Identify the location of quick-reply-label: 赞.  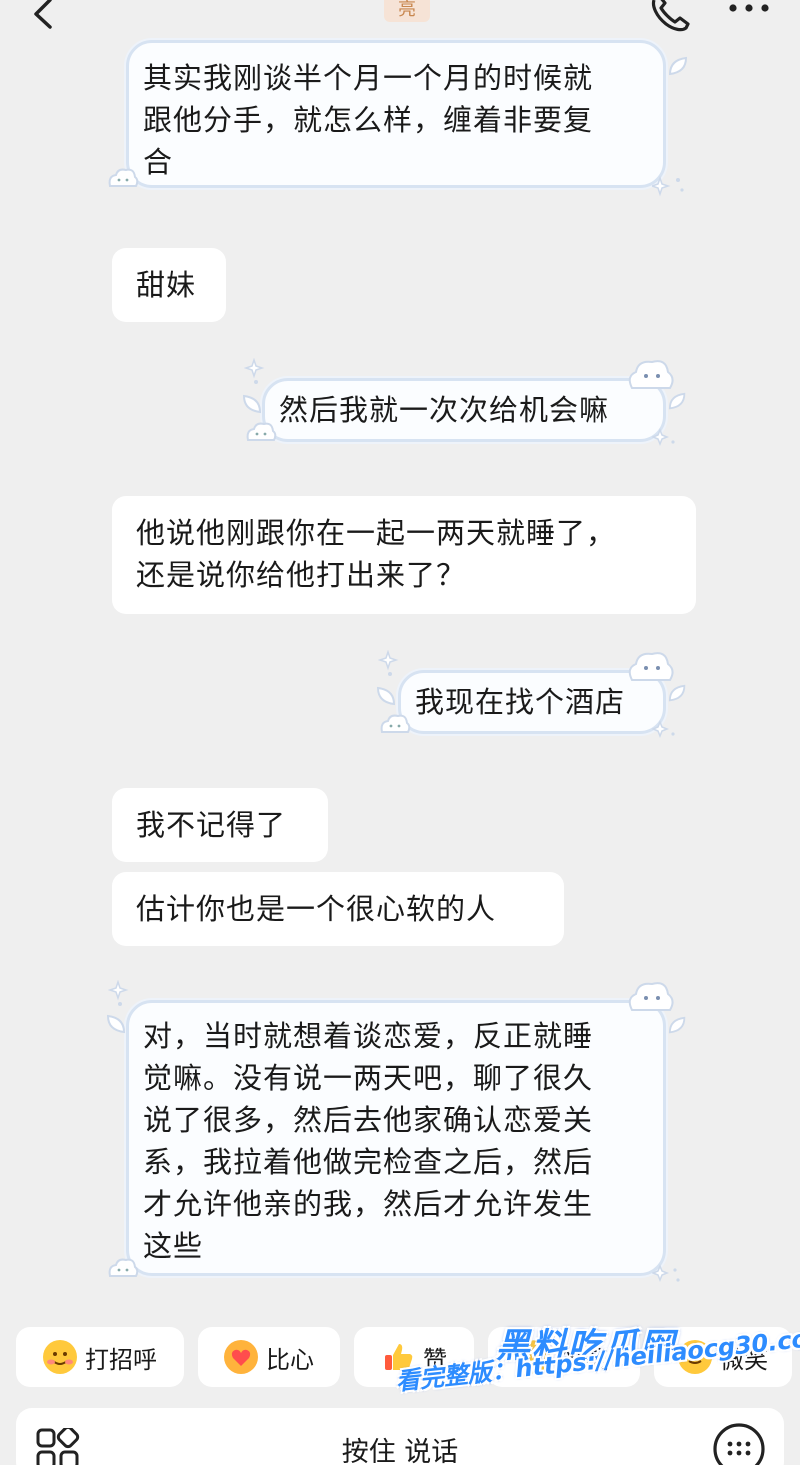
(435, 1359).